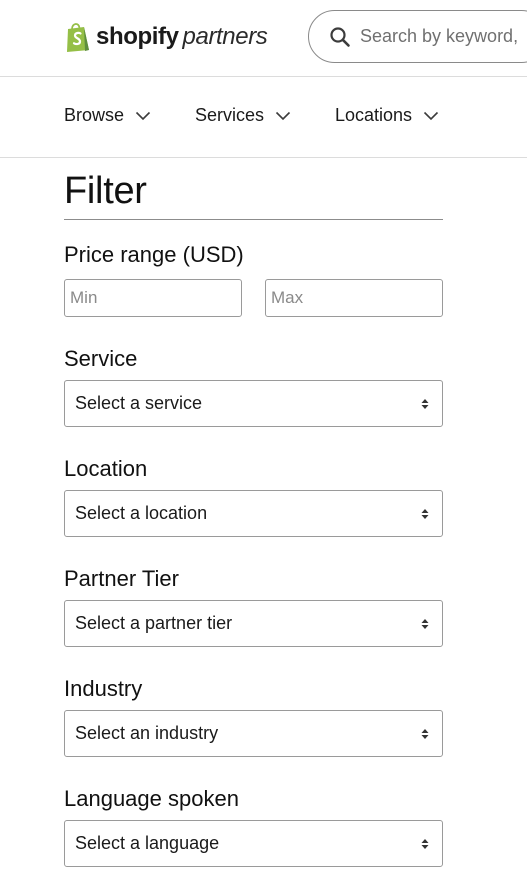 The width and height of the screenshot is (527, 887). I want to click on location-label: Location, so click(106, 468).